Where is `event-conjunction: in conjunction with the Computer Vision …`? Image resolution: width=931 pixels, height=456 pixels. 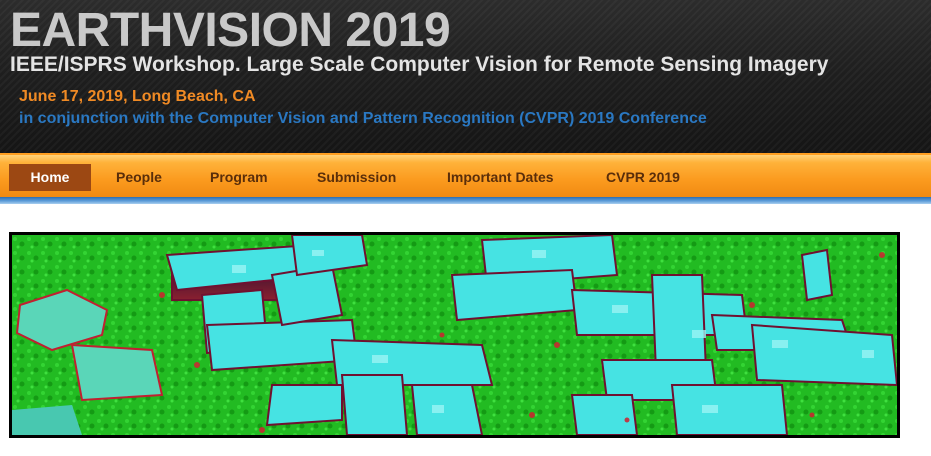
event-conjunction: in conjunction with the Computer Vision … is located at coordinates (363, 118).